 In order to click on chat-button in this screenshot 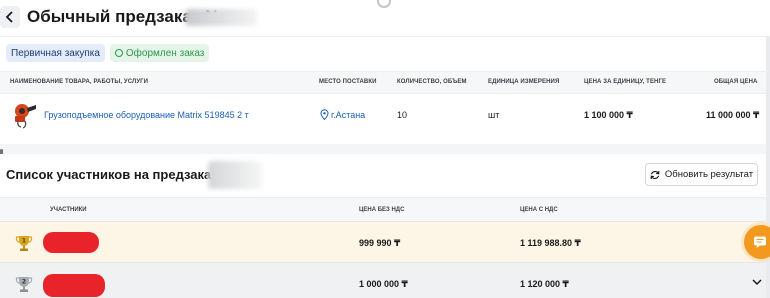, I will do `click(757, 242)`.